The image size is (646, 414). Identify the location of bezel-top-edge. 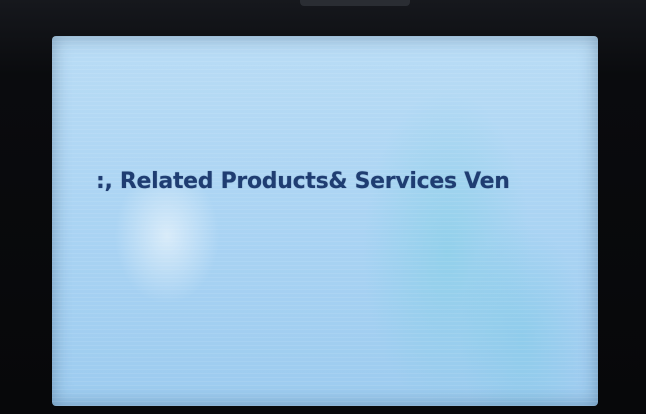
(355, 3).